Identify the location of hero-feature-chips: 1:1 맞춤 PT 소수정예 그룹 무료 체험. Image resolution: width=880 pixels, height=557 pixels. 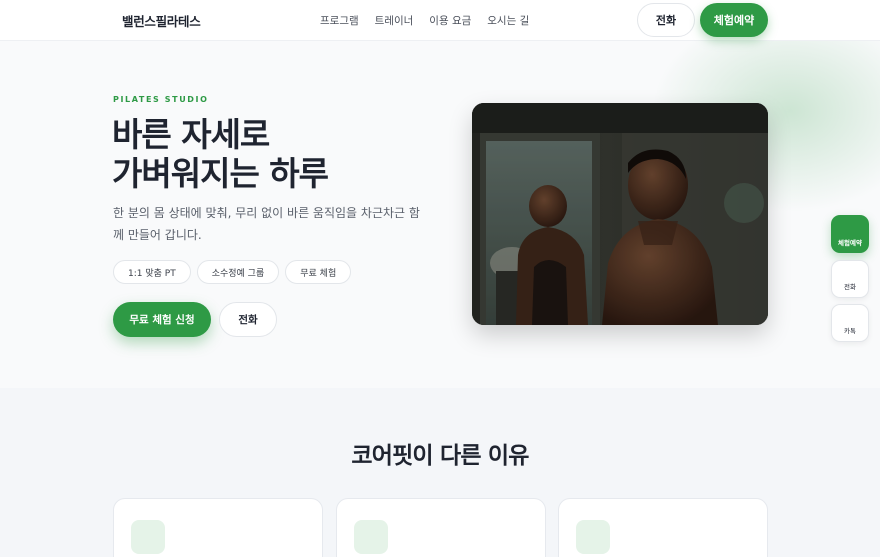
(232, 272).